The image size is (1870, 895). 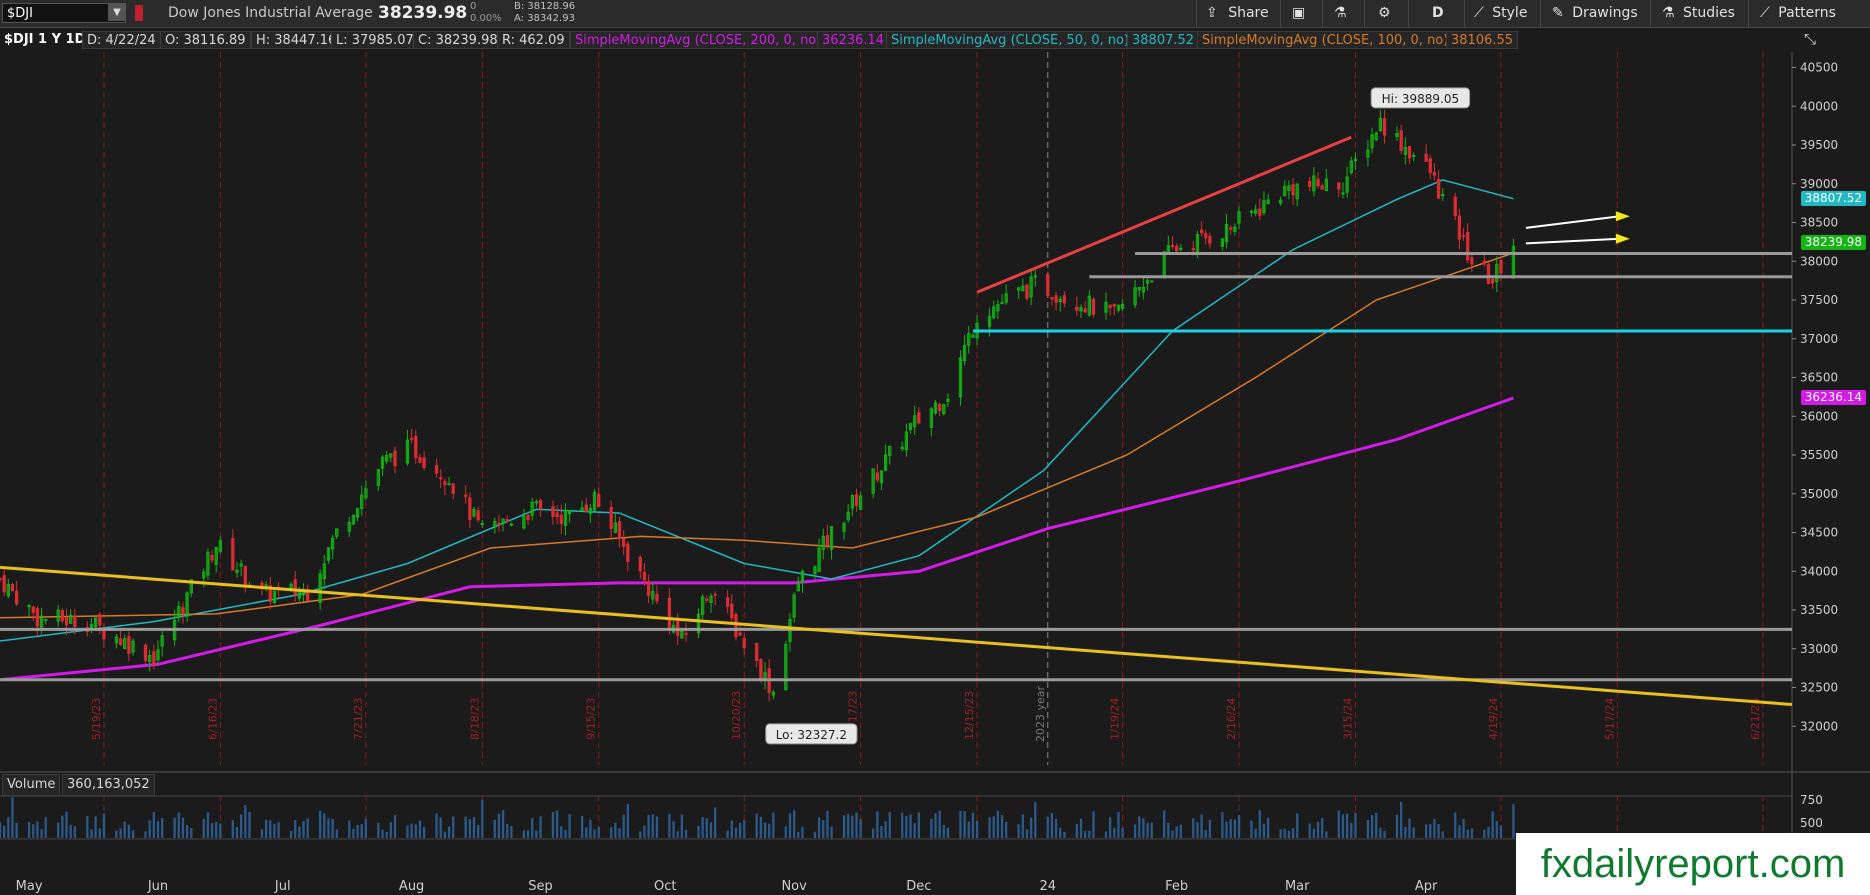 I want to click on sma50-label: SimpleMovingAvg (CLOSE, 50, 0, no), so click(x=1010, y=40).